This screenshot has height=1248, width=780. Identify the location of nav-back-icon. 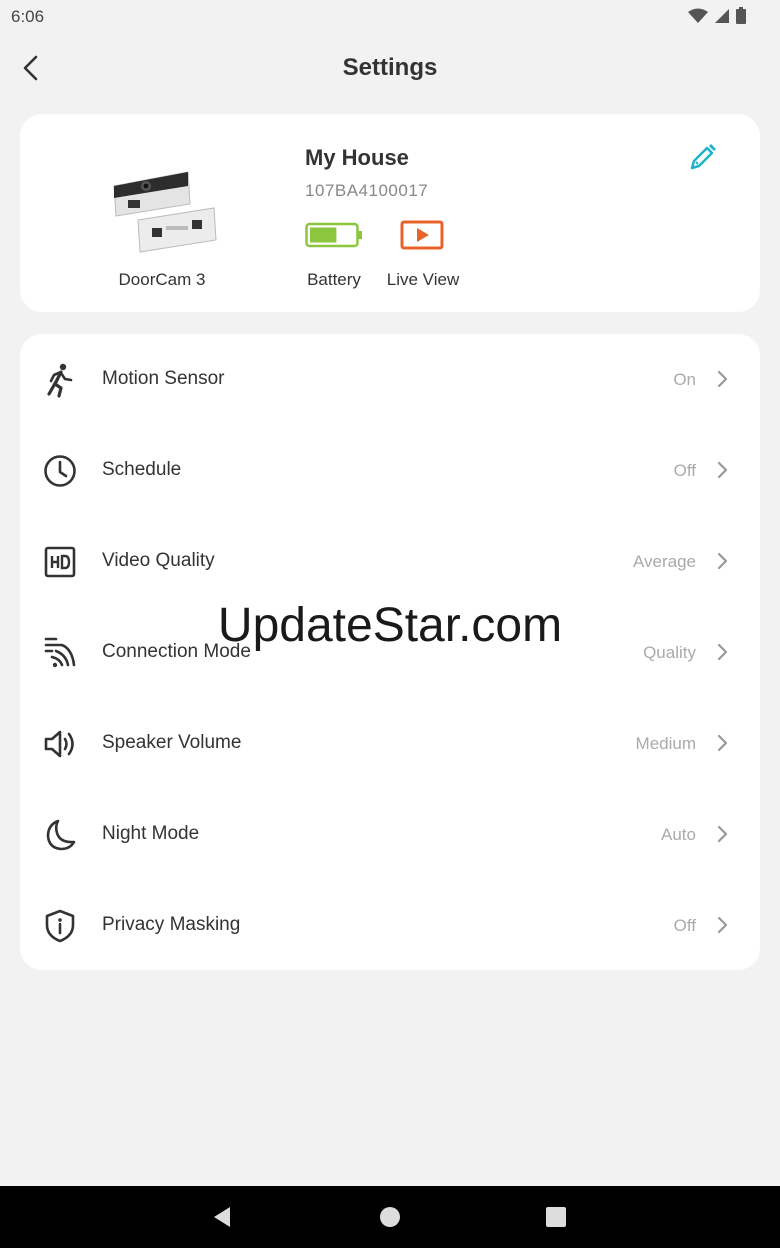
(222, 1217).